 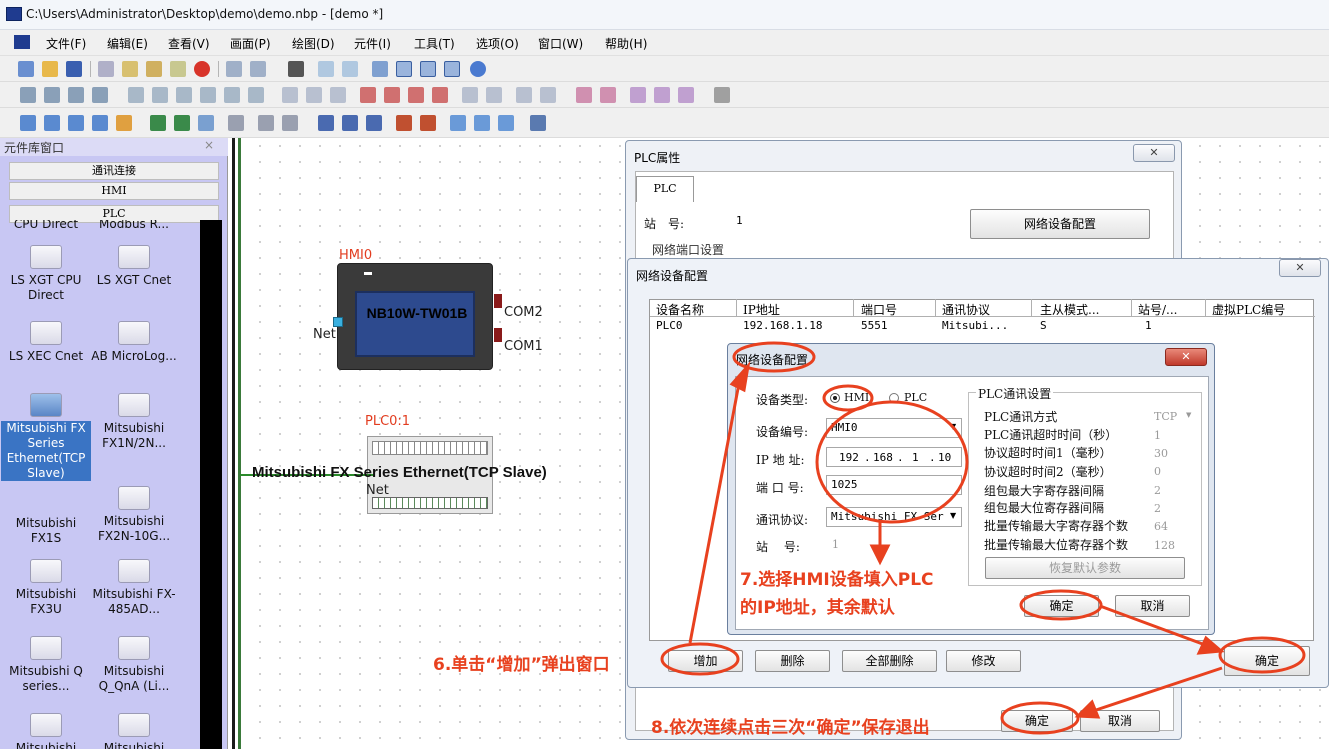 What do you see at coordinates (894, 517) in the screenshot?
I see `protocol-select: Mitsubishi FX Ser` at bounding box center [894, 517].